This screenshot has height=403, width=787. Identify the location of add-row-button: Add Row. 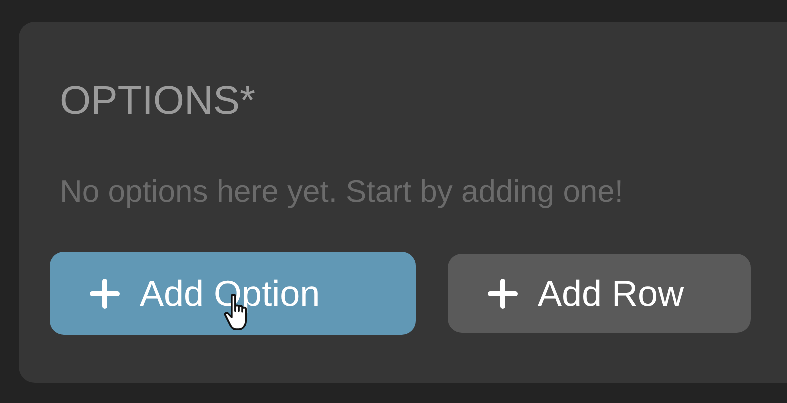
(599, 293).